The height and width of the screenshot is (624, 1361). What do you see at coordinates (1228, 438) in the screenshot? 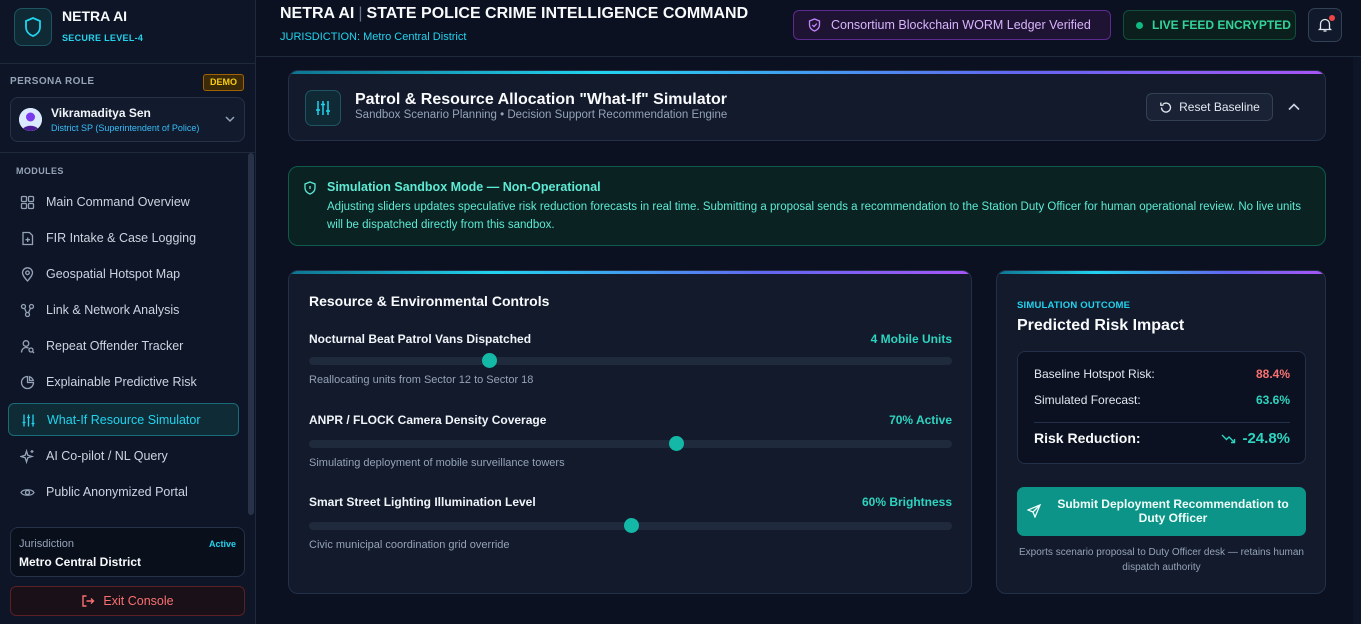
I see `trending-down-icon` at bounding box center [1228, 438].